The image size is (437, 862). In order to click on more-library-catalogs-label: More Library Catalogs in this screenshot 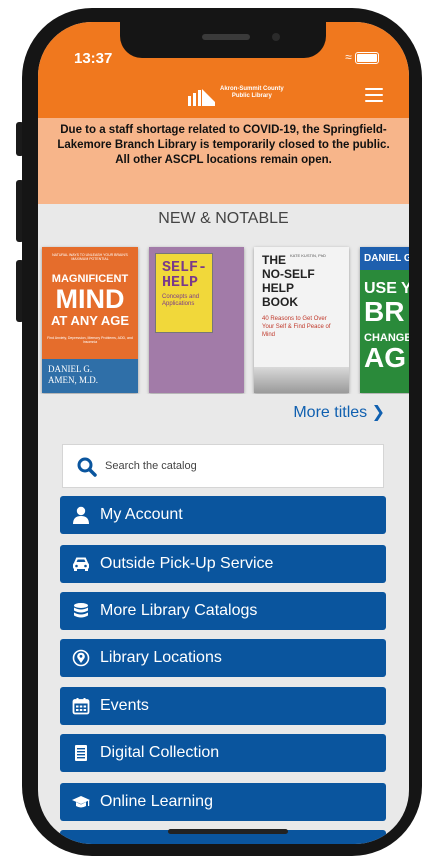, I will do `click(179, 610)`.